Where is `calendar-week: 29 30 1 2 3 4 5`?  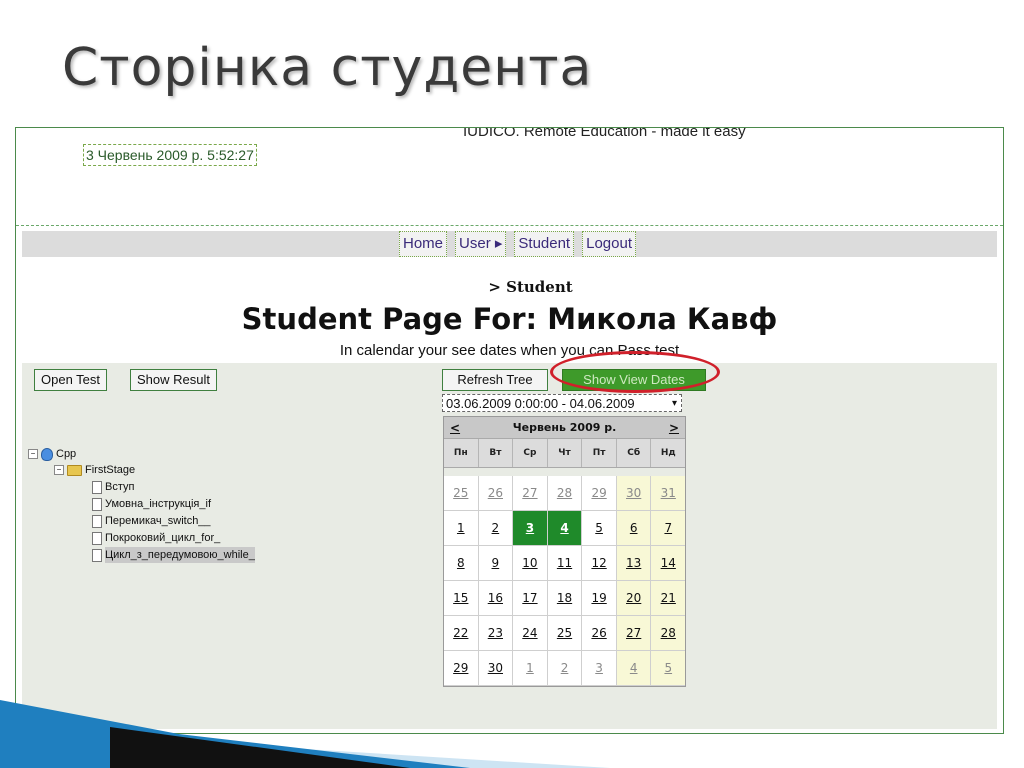 calendar-week: 29 30 1 2 3 4 5 is located at coordinates (565, 668).